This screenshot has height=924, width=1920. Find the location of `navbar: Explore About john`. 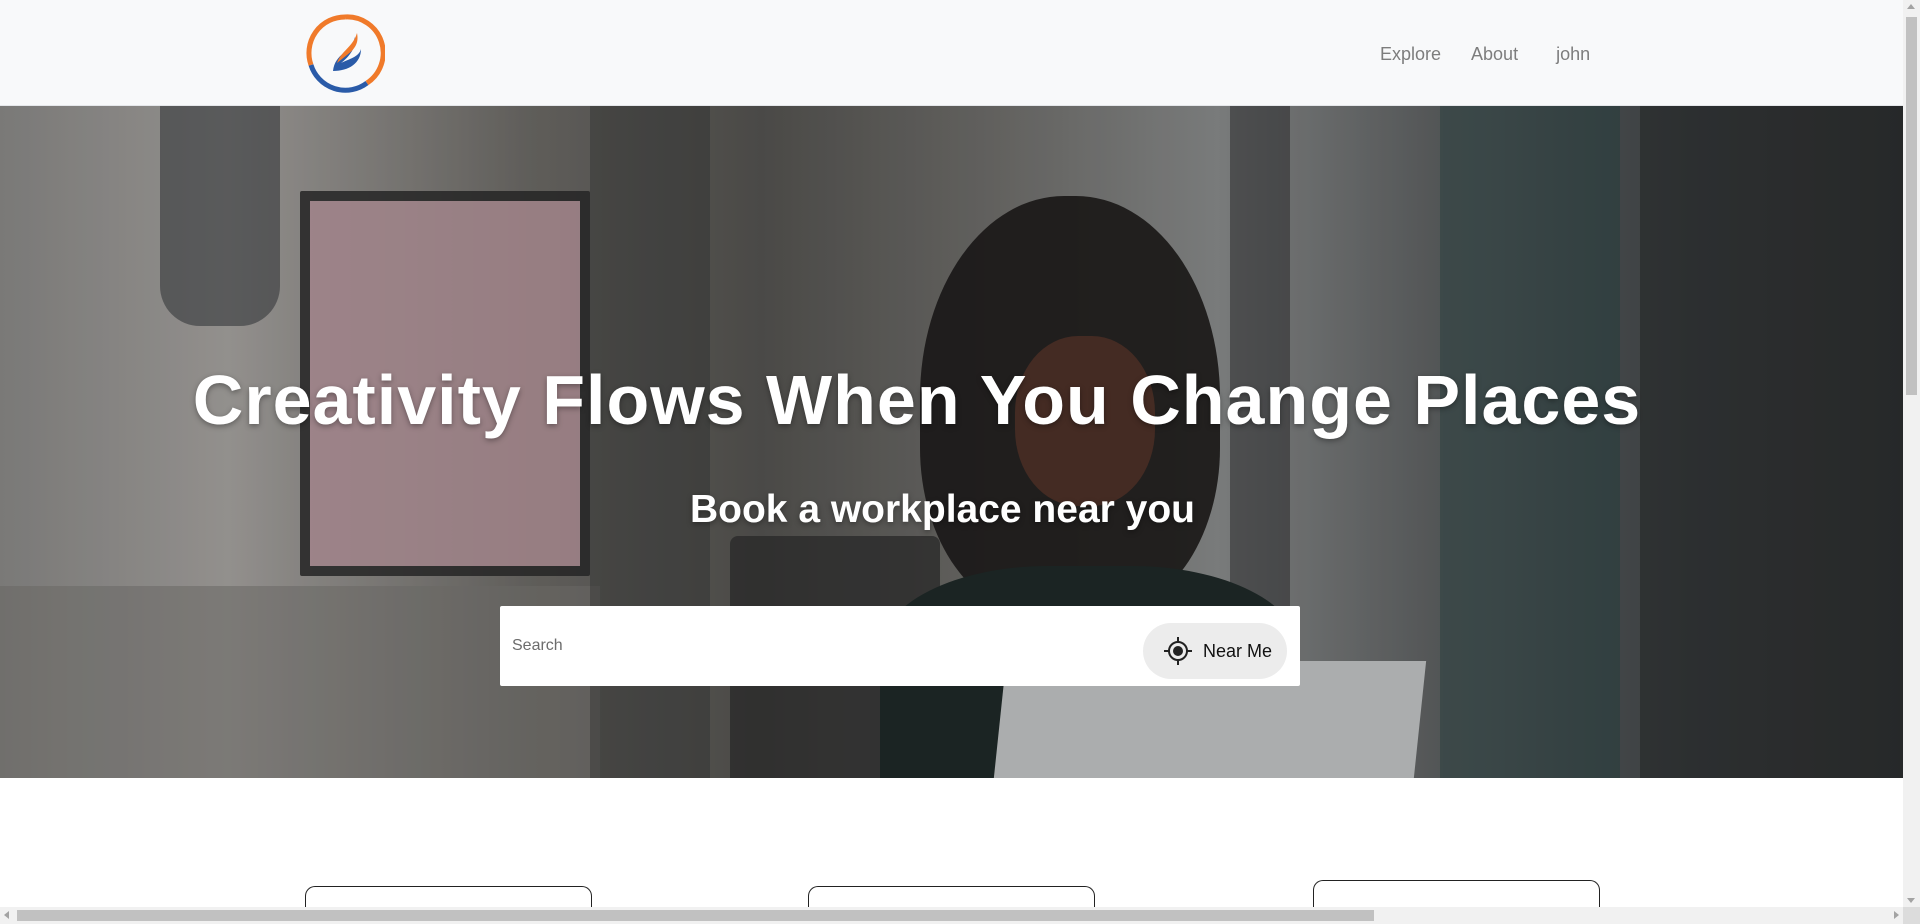

navbar: Explore About john is located at coordinates (951, 53).